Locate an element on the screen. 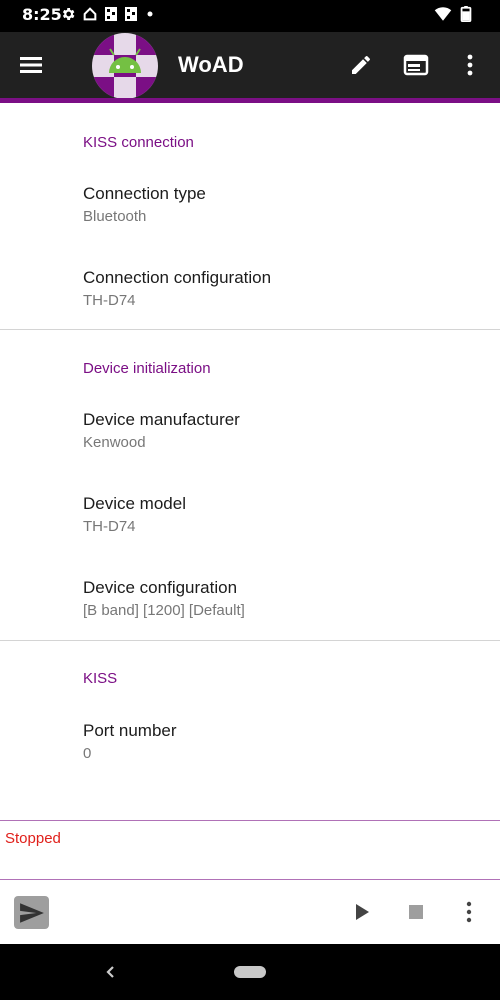 The height and width of the screenshot is (1000, 500). pref-title: Device manufacturer is located at coordinates (161, 419).